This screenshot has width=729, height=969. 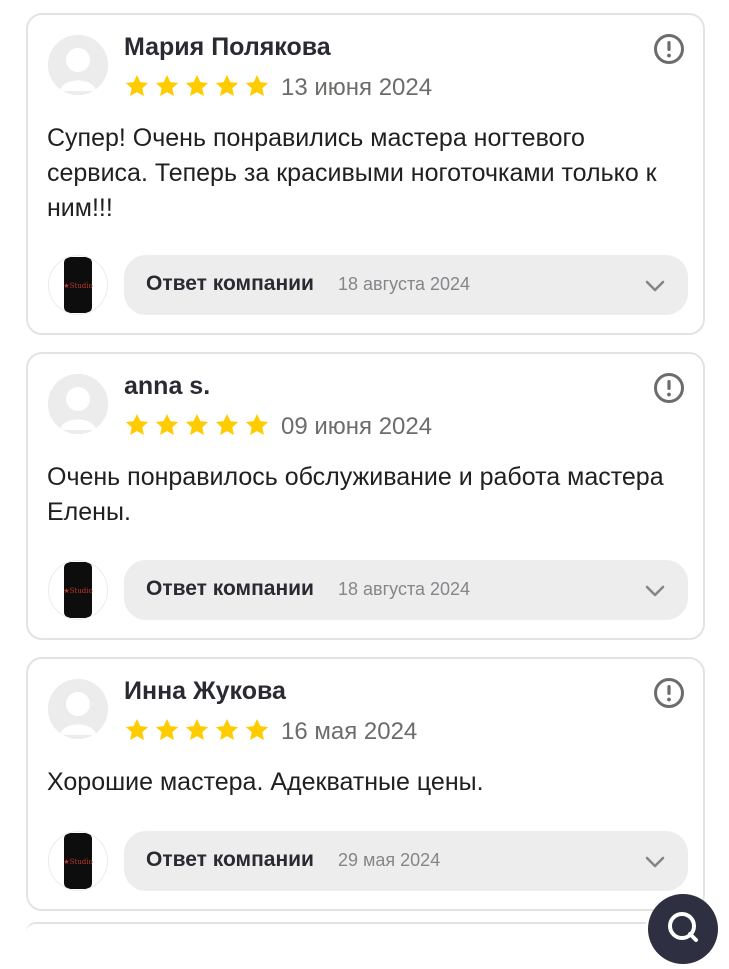 I want to click on next-card-edge, so click(x=336, y=927).